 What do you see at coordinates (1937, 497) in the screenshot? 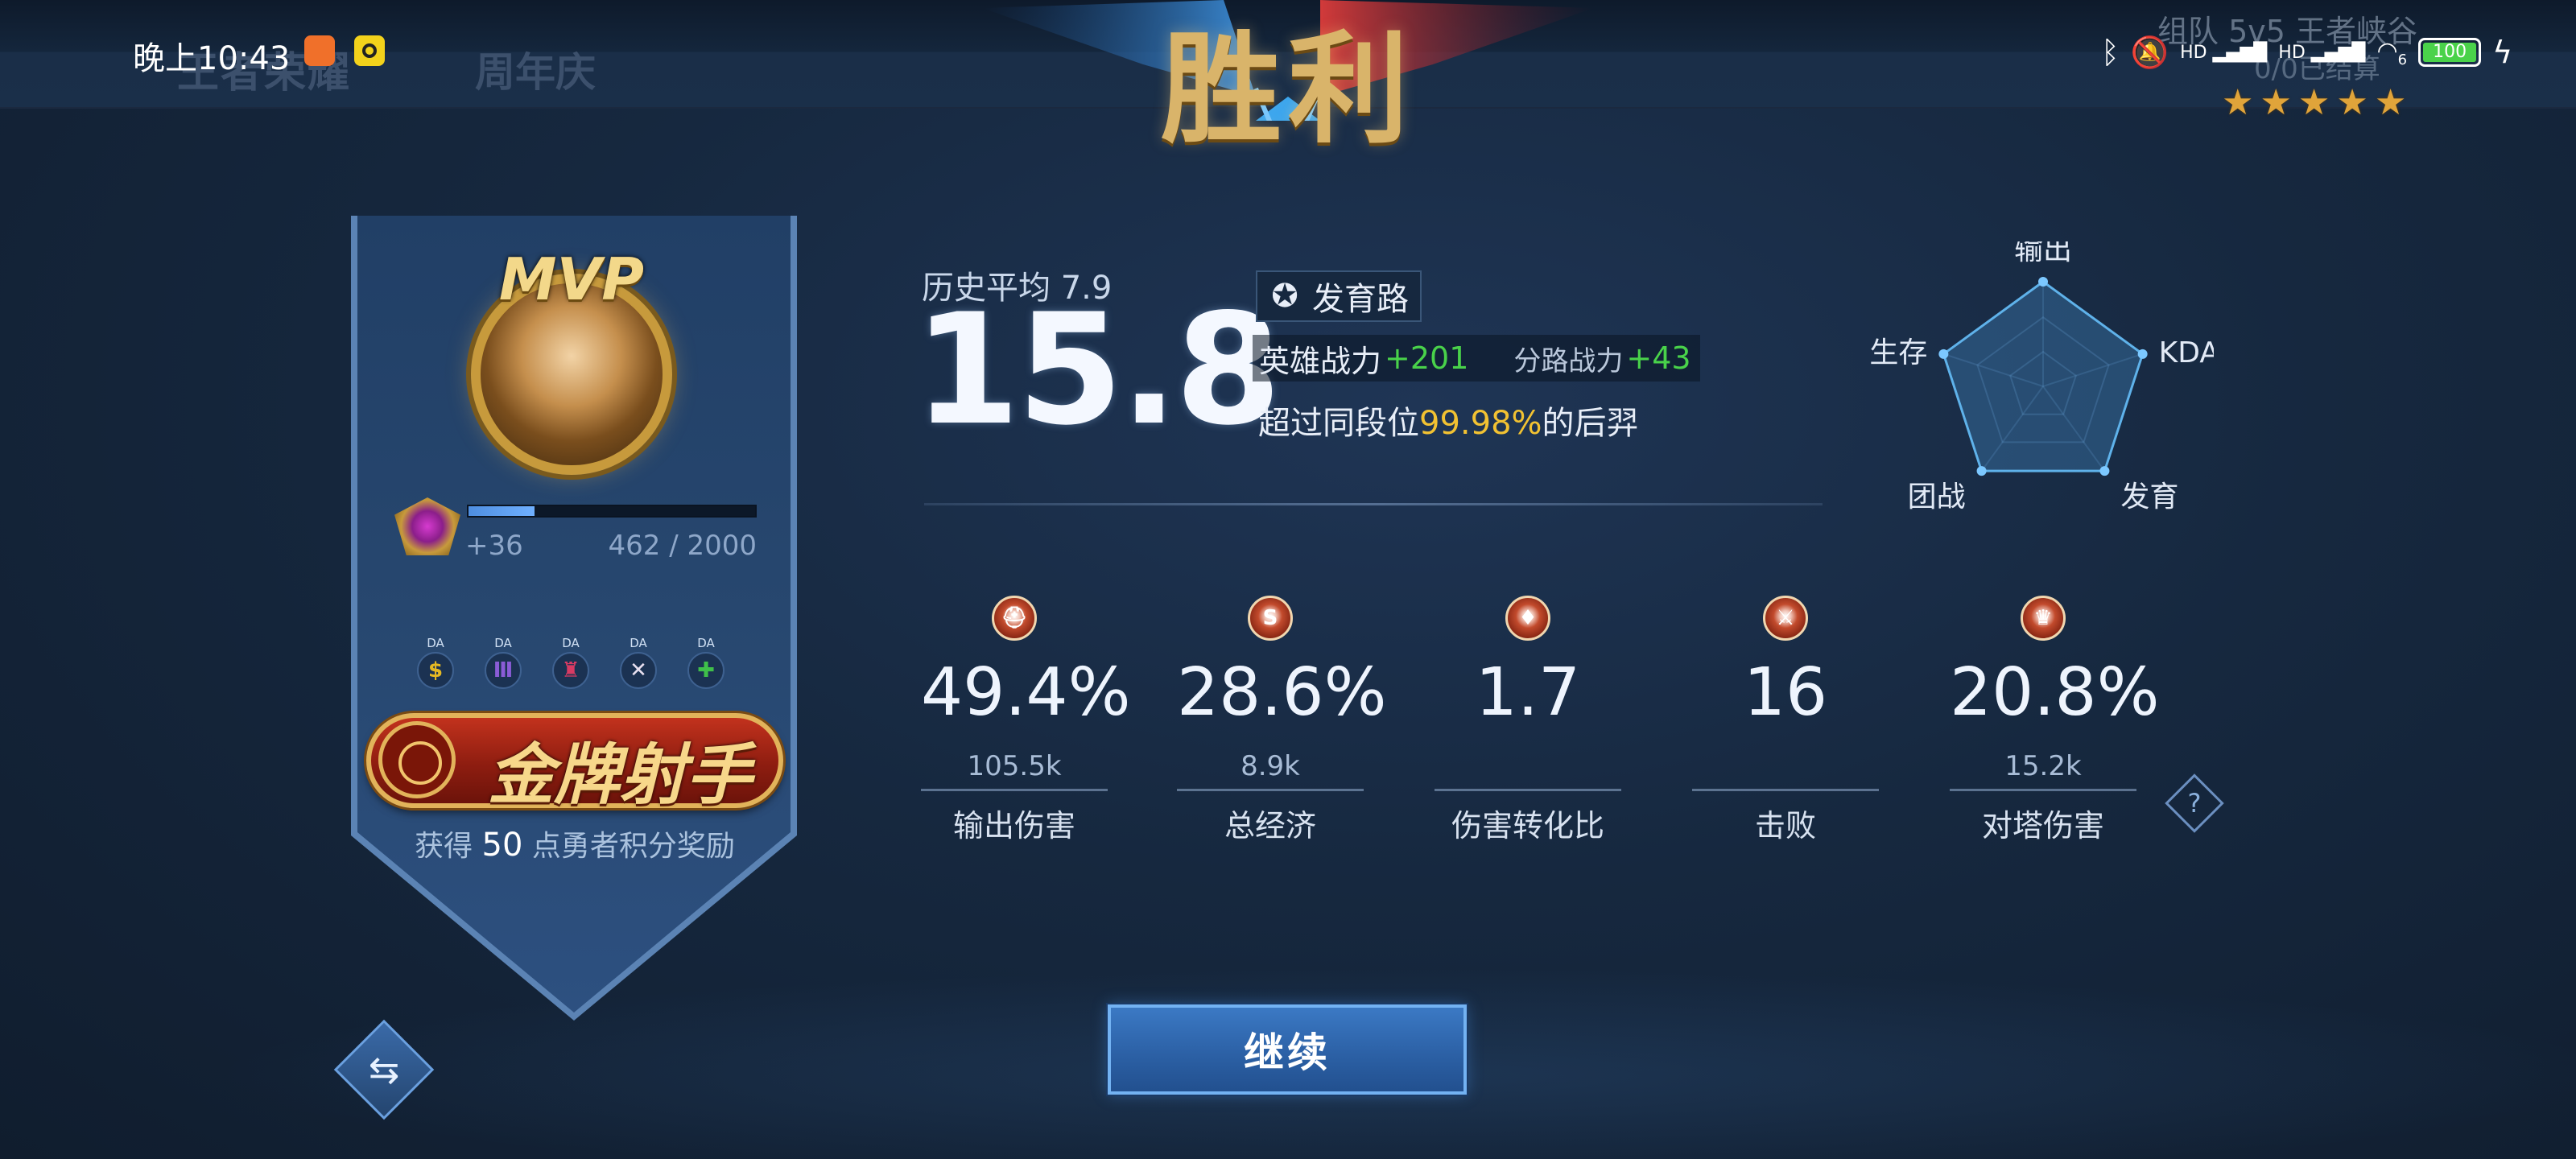
I see `radar-axis-label: 团战` at bounding box center [1937, 497].